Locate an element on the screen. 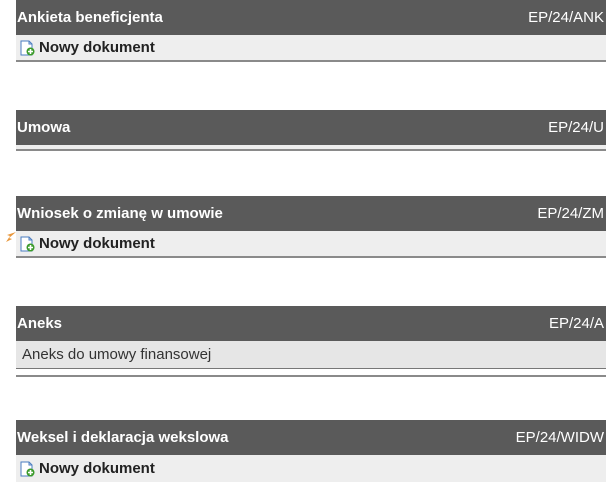 Image resolution: width=606 pixels, height=482 pixels. section-code: EP/24/U is located at coordinates (576, 127).